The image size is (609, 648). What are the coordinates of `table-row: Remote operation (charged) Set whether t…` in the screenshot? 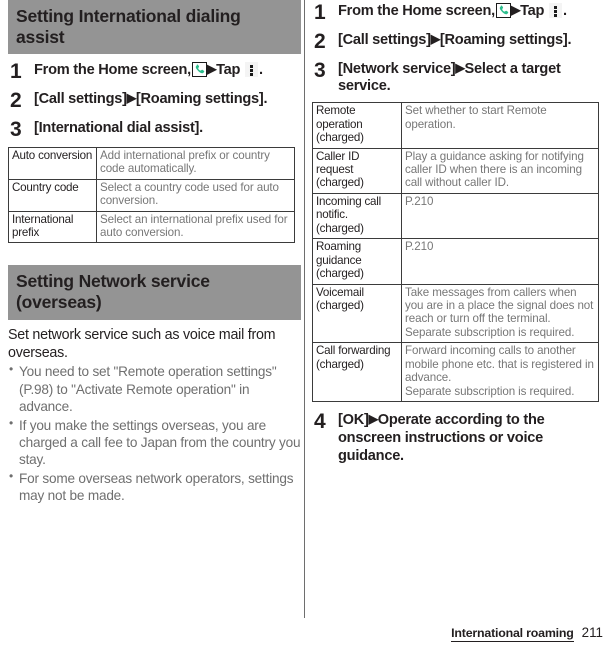 It's located at (455, 125).